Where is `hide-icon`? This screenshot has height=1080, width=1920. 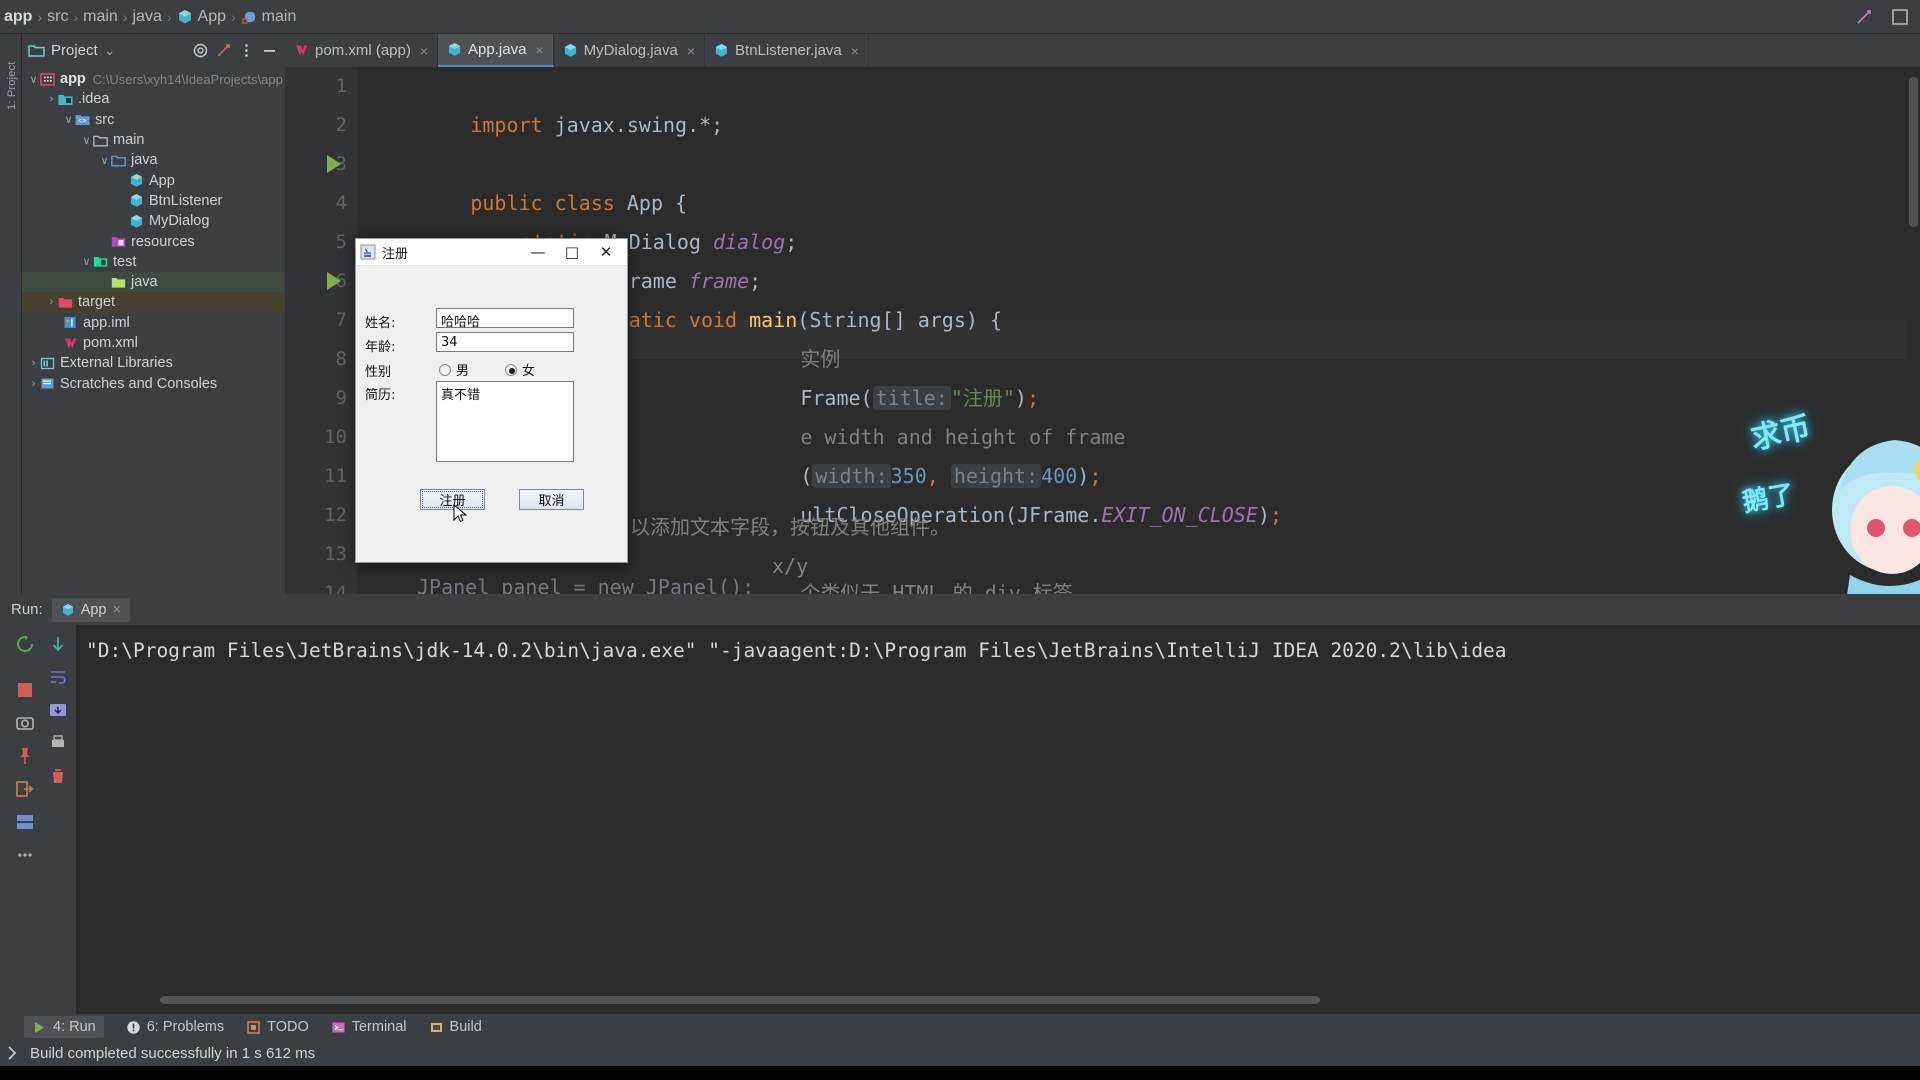
hide-icon is located at coordinates (269, 50).